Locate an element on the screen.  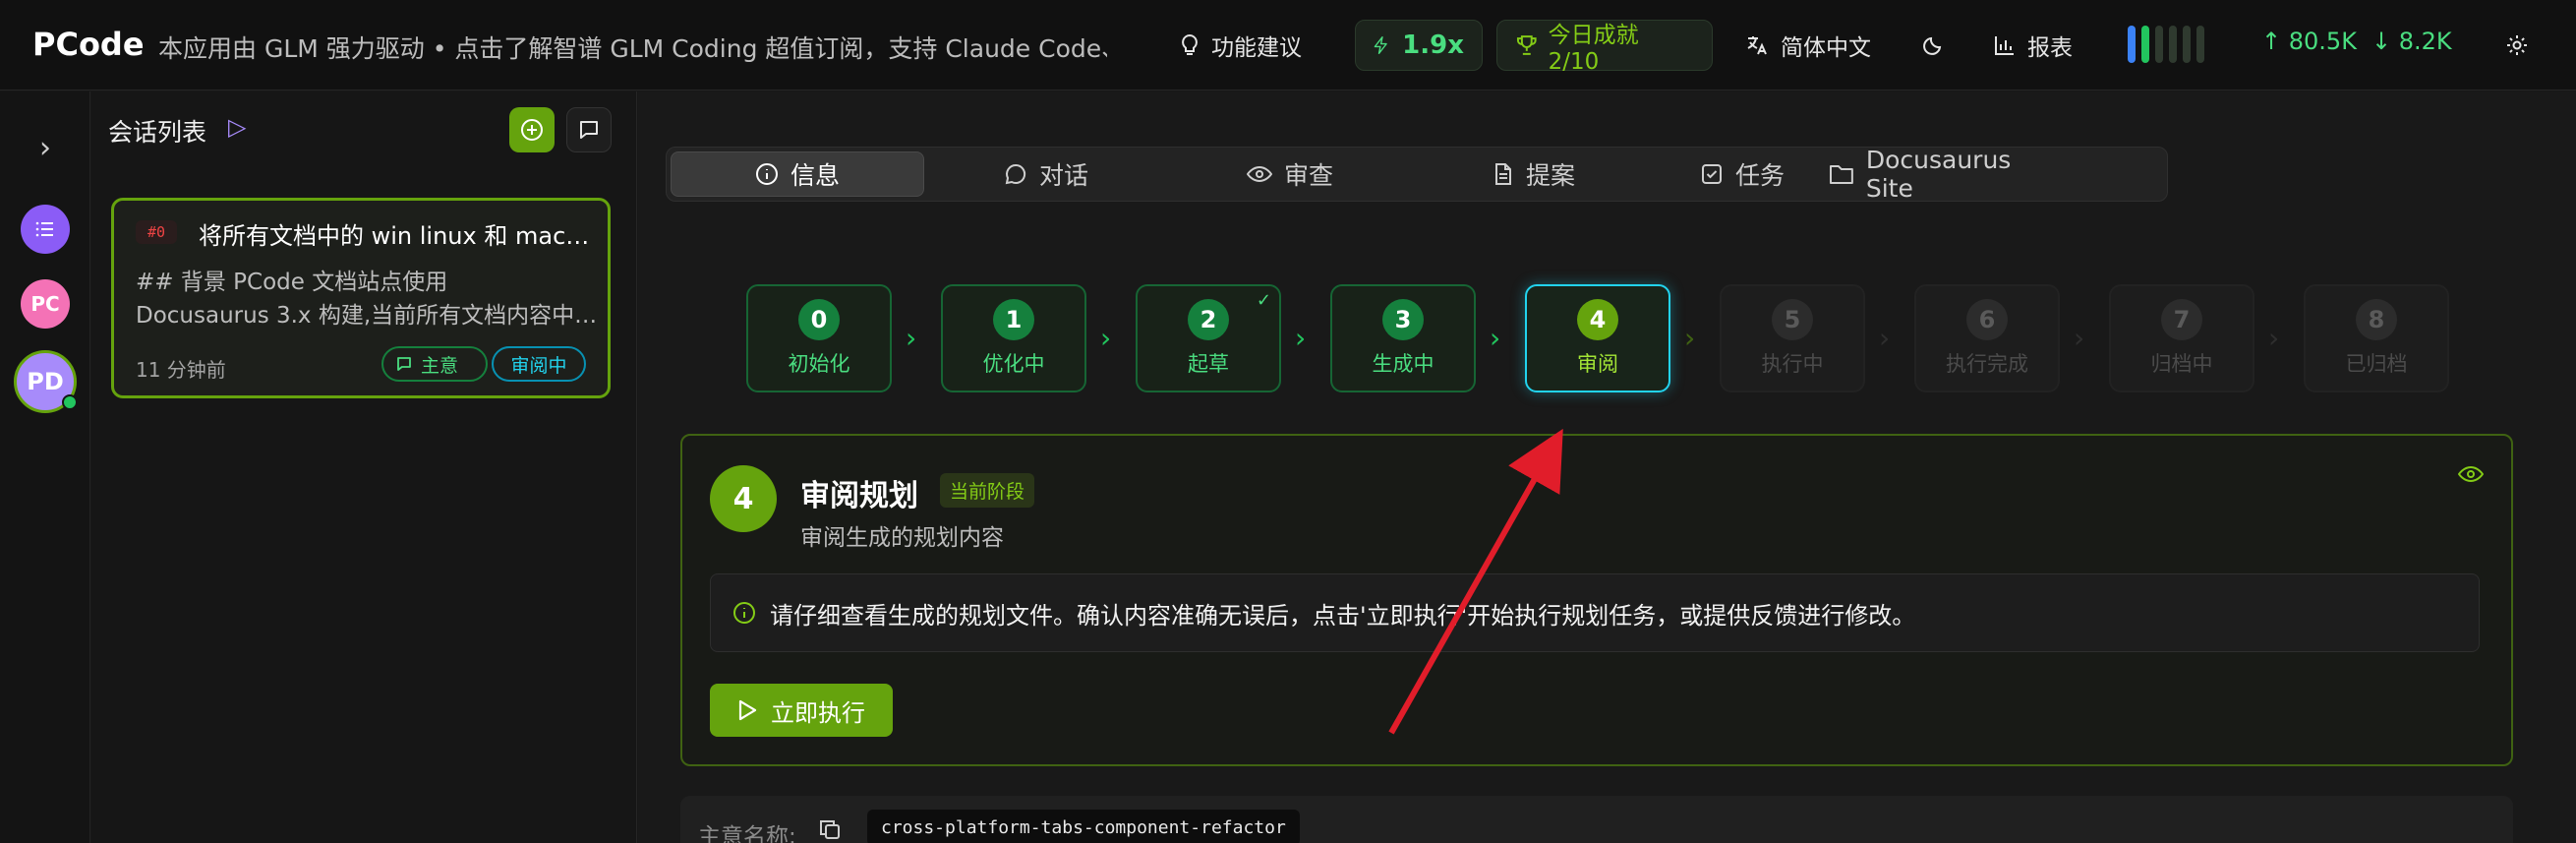
lightning-icon is located at coordinates (1380, 45).